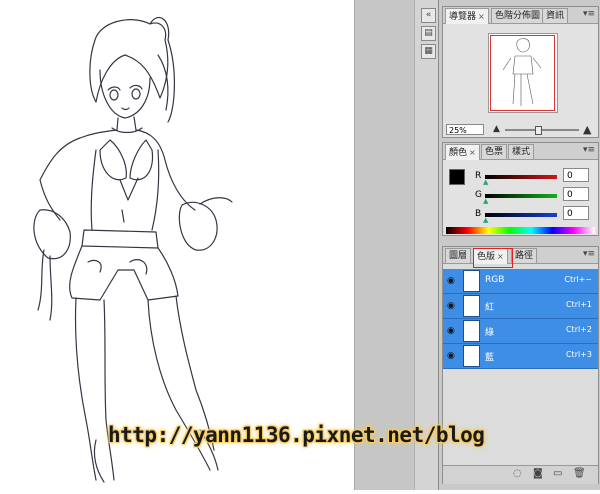 Image resolution: width=600 pixels, height=494 pixels. What do you see at coordinates (493, 258) in the screenshot?
I see `highlight-box` at bounding box center [493, 258].